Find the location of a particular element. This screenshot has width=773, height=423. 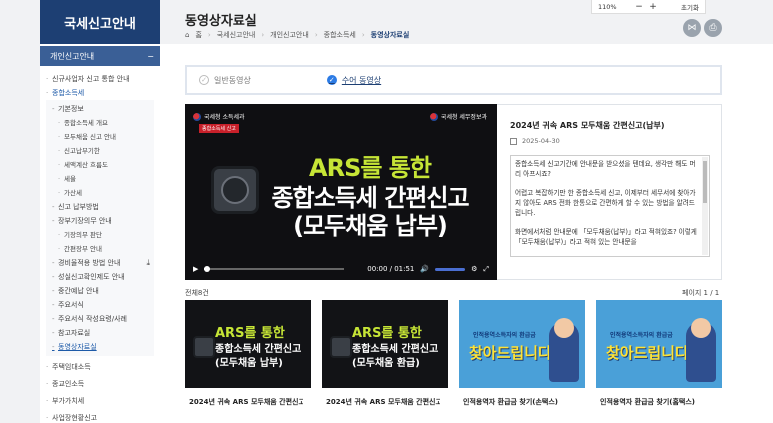

print-icon: ⎙ is located at coordinates (713, 28).